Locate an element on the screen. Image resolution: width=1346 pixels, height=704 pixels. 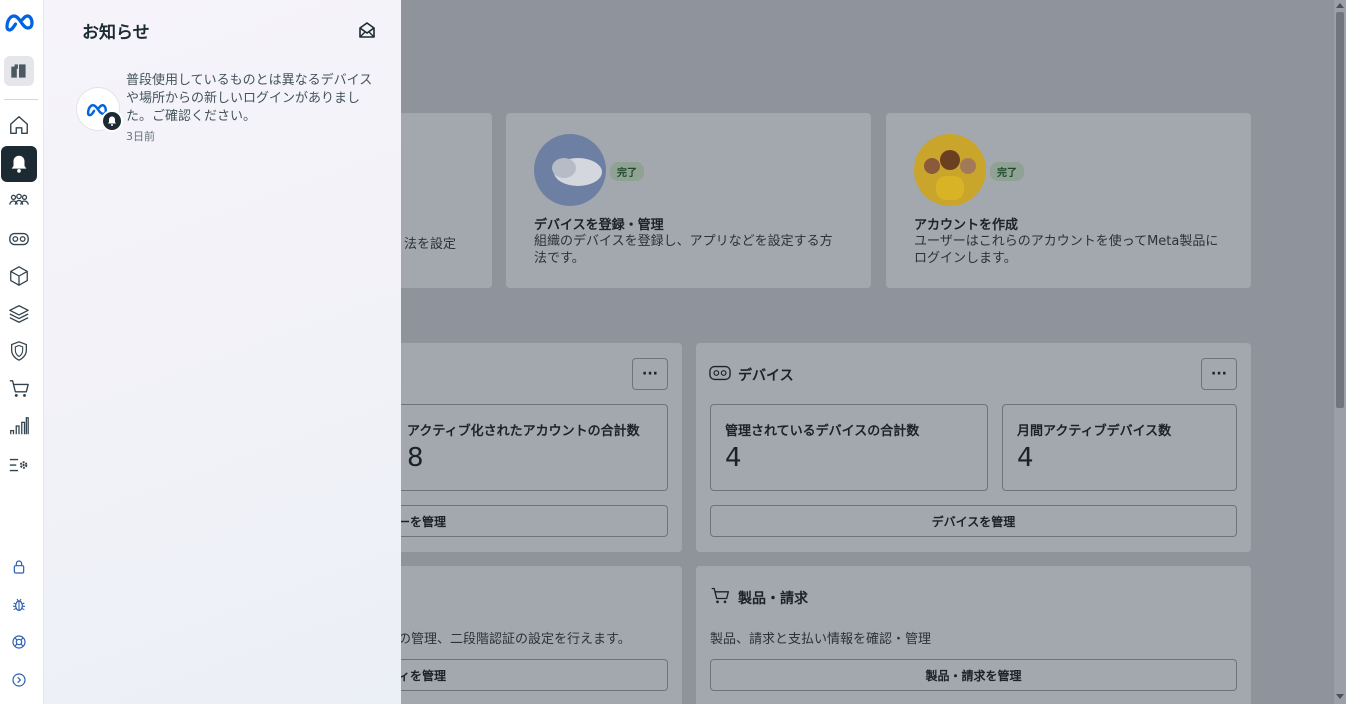
manage-devices-button: デバイスを管理 is located at coordinates (973, 521).